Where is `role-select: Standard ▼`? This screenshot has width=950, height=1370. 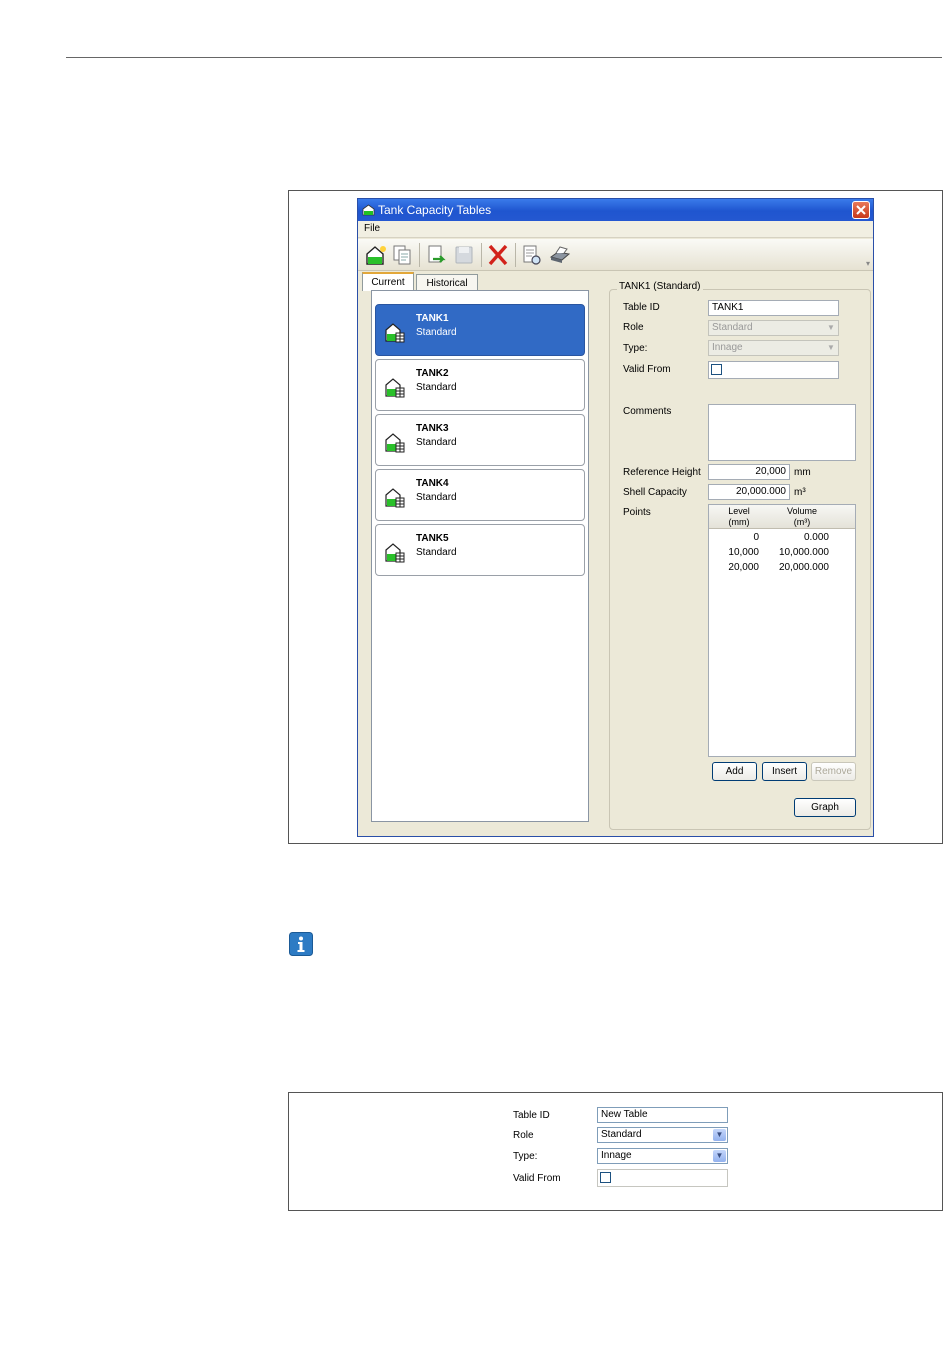 role-select: Standard ▼ is located at coordinates (773, 328).